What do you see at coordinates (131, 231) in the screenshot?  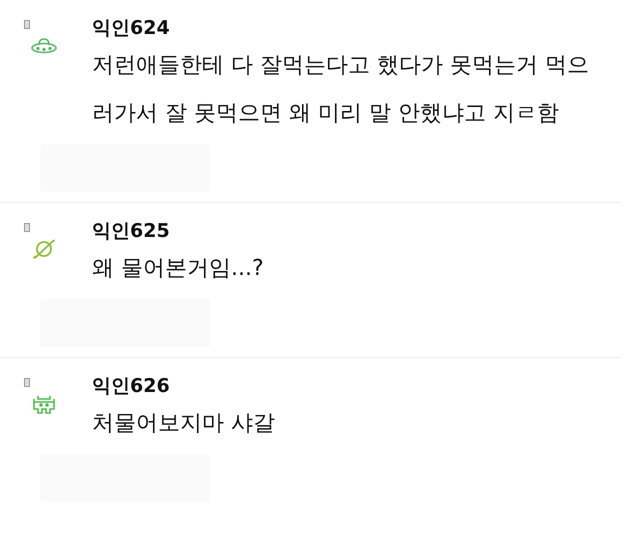 I see `author-name: 익인625` at bounding box center [131, 231].